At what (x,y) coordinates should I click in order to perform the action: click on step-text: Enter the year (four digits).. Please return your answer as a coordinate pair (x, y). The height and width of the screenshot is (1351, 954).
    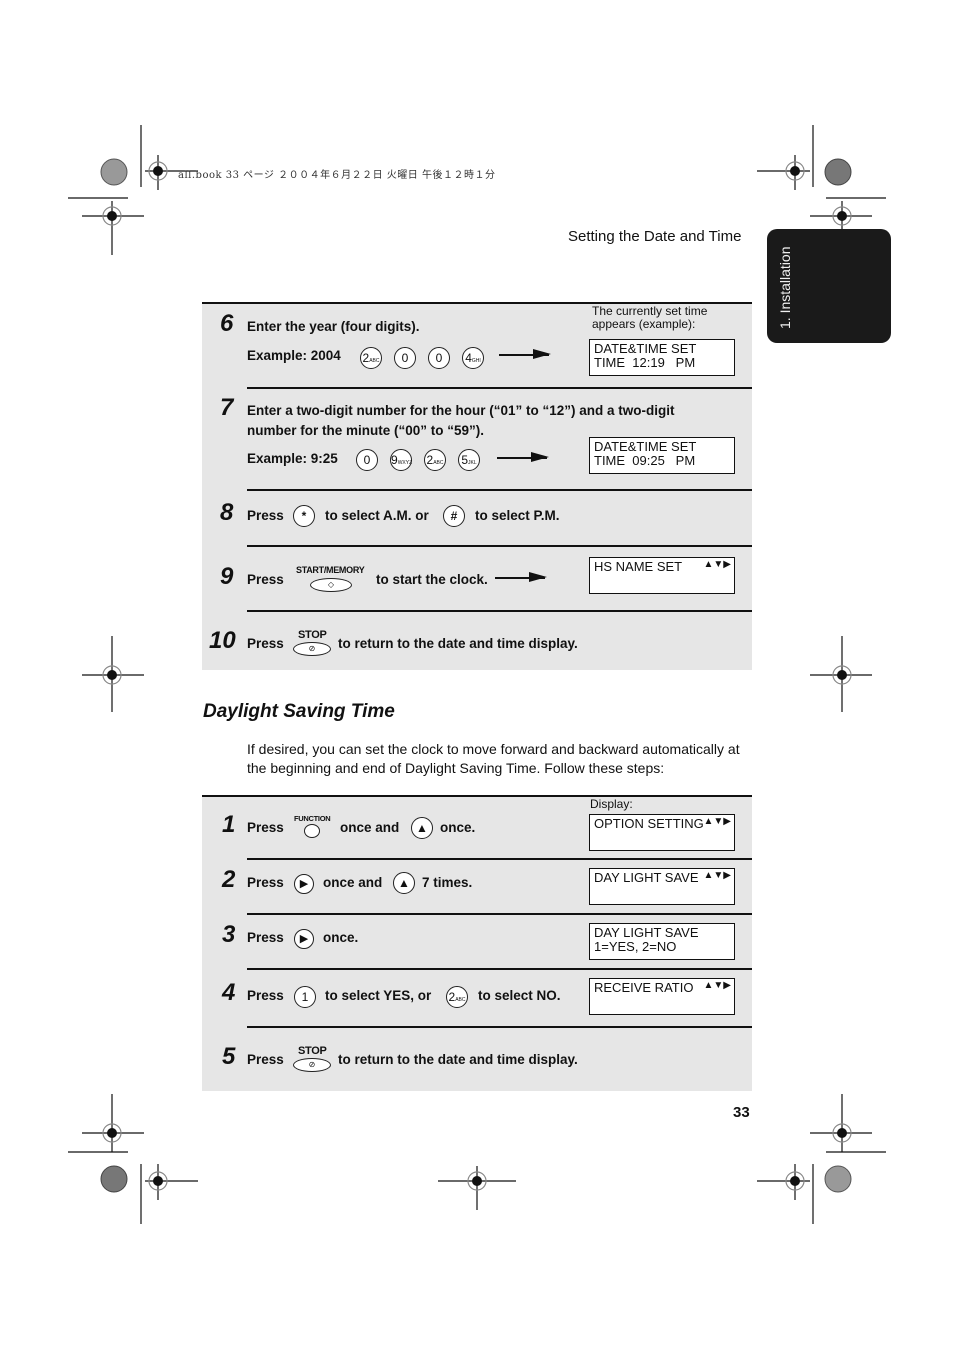
    Looking at the image, I should click on (333, 326).